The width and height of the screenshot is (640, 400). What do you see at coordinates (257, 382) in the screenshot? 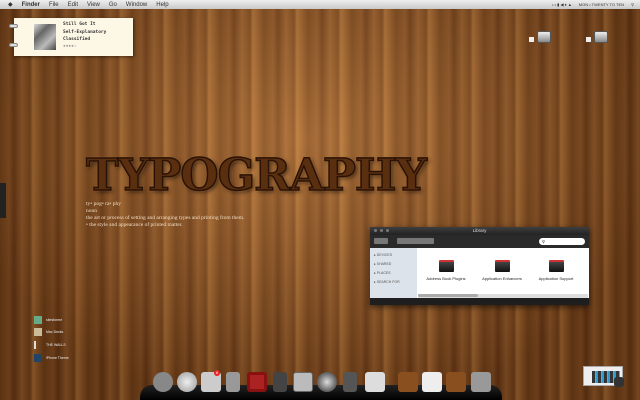
I see `front-row-icon` at bounding box center [257, 382].